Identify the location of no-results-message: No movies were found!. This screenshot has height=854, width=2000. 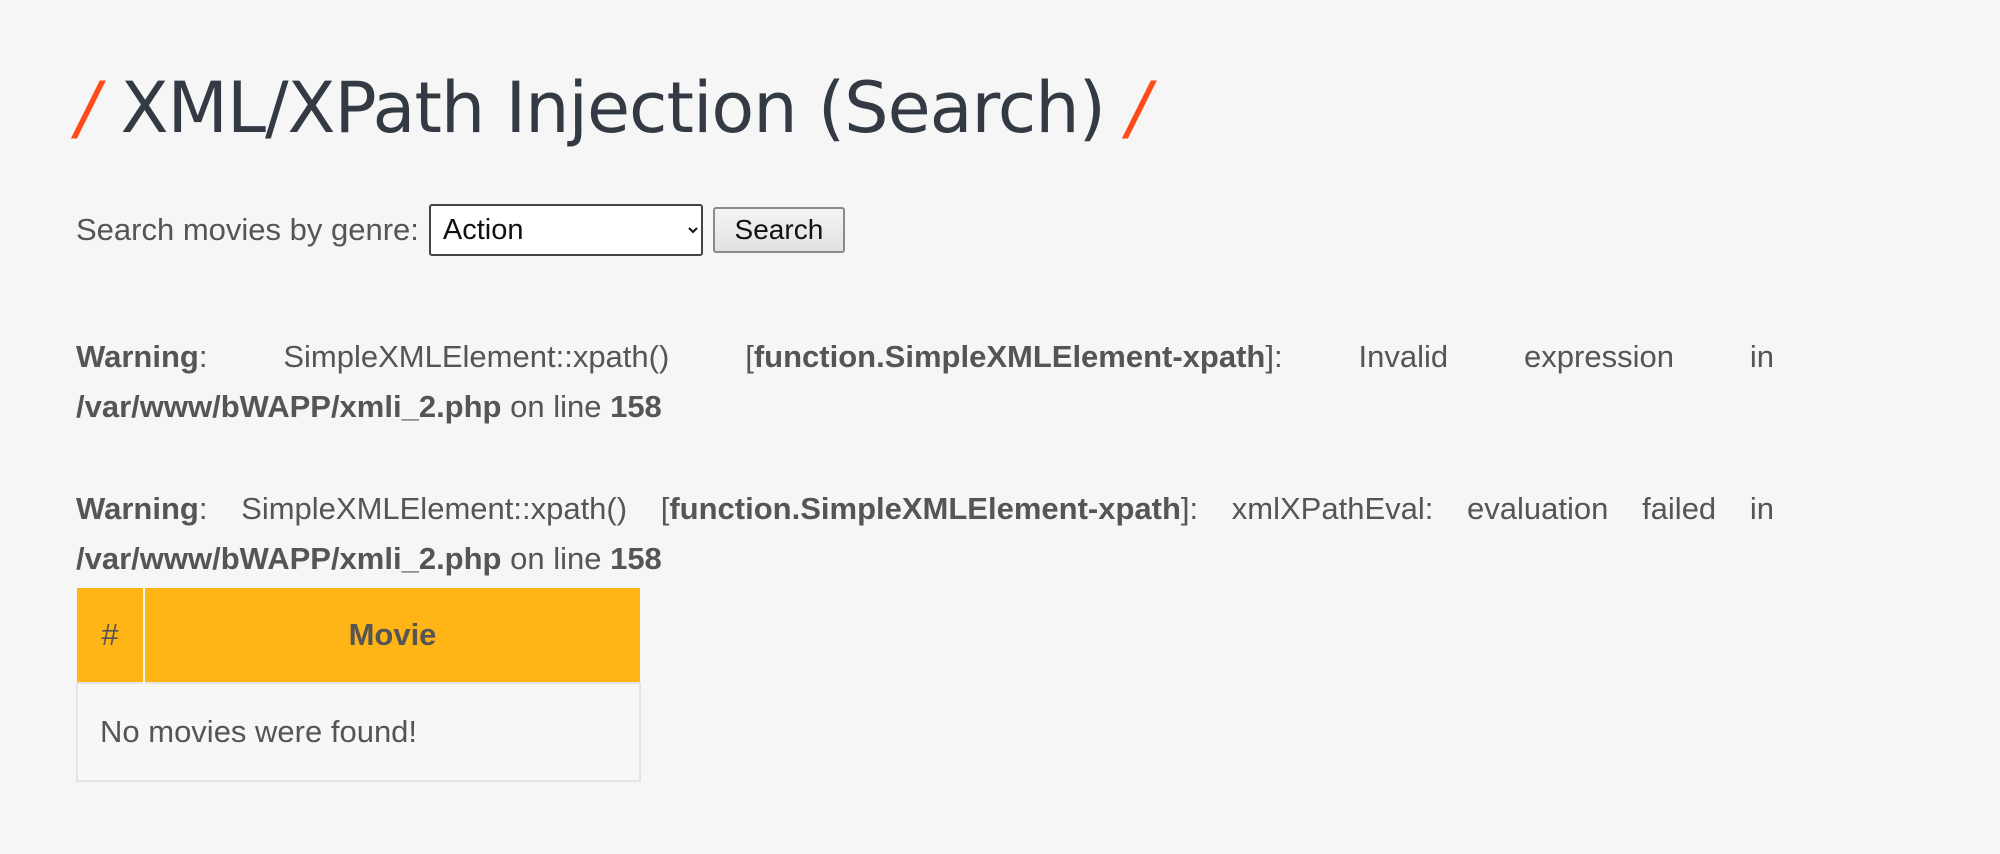
(358, 732).